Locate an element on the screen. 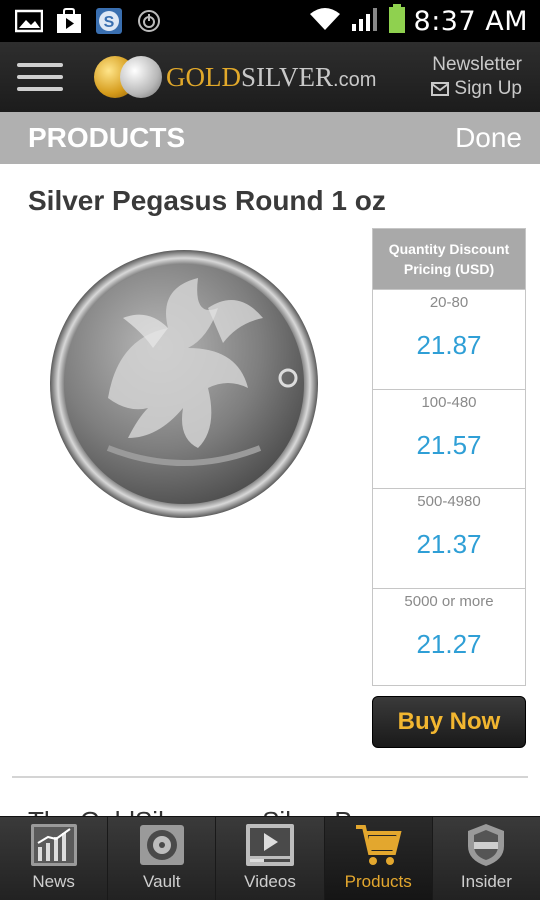 This screenshot has height=900, width=540. chart-icon is located at coordinates (54, 845).